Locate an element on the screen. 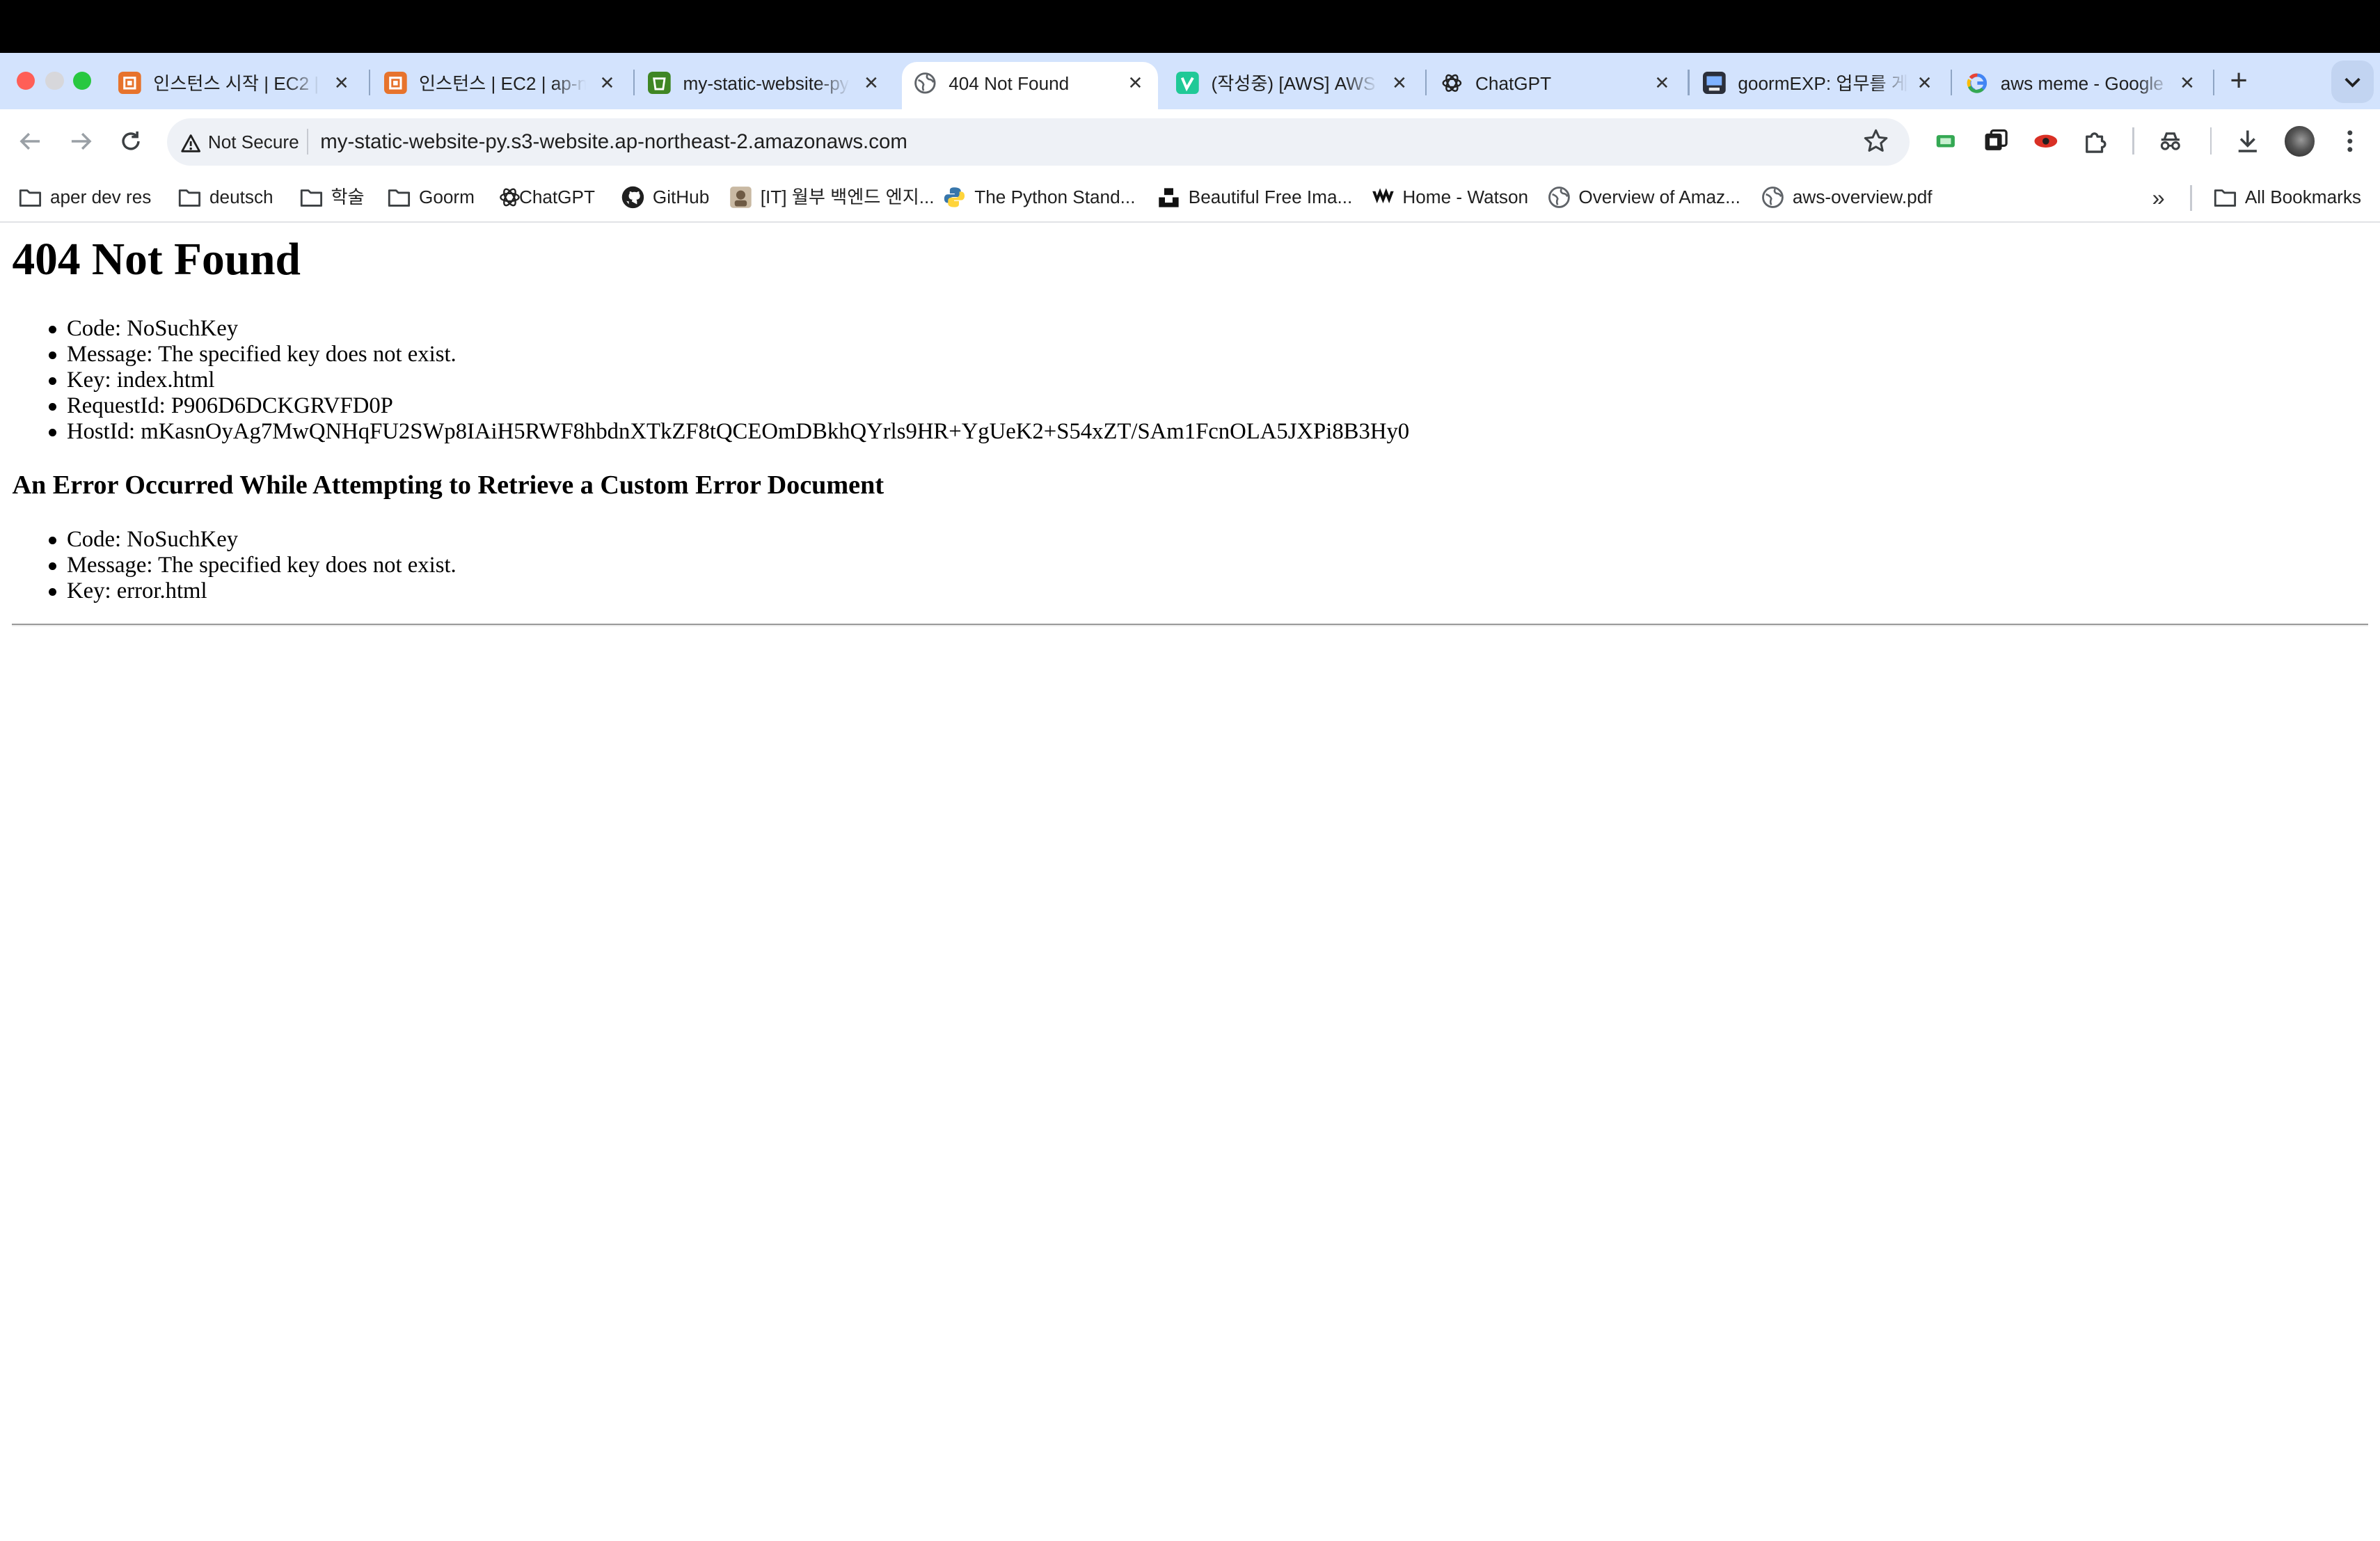  minimize-window-button is located at coordinates (54, 80).